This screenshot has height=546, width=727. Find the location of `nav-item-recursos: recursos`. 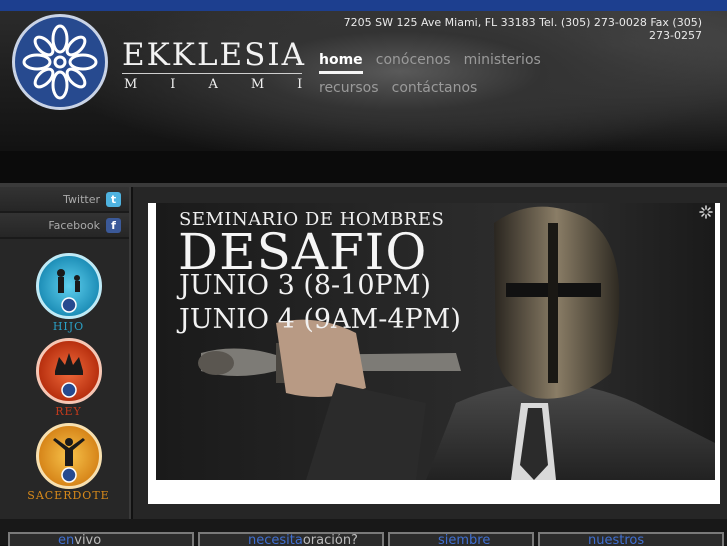

nav-item-recursos: recursos is located at coordinates (349, 88).